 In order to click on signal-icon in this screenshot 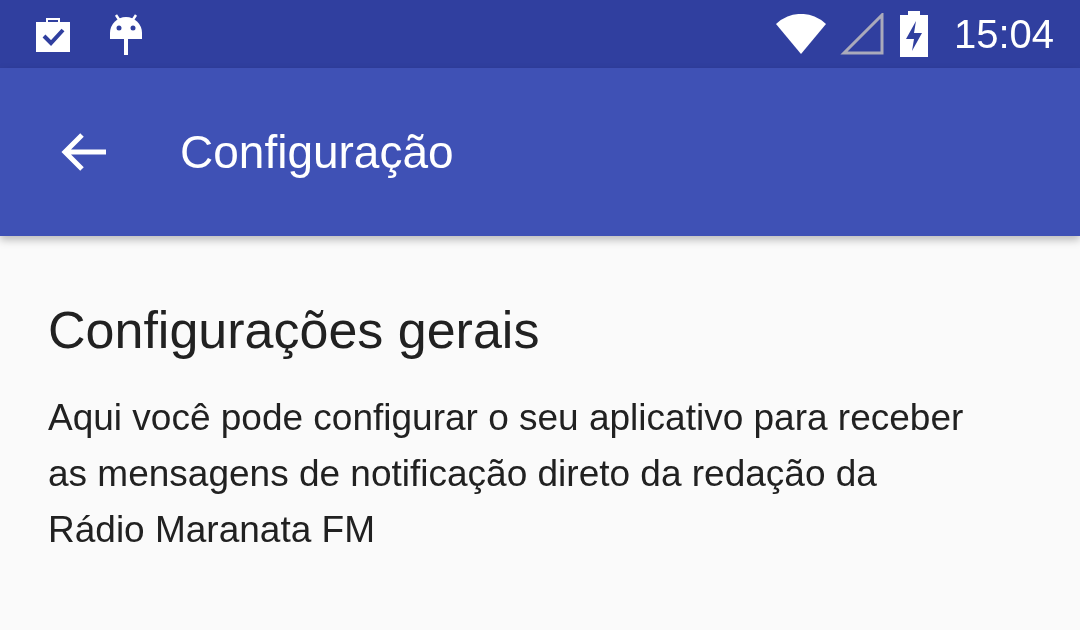, I will do `click(861, 34)`.